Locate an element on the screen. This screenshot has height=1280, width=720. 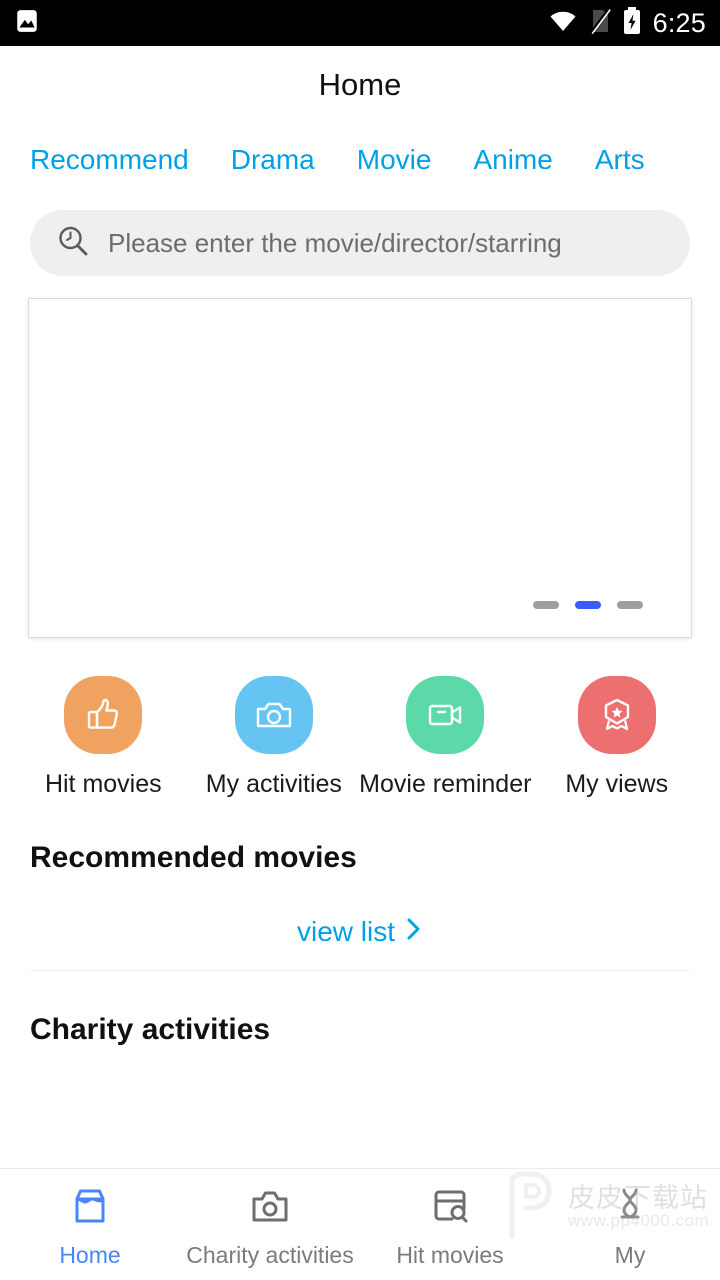
nav-item-charity-activities: Charity activities is located at coordinates (270, 1226).